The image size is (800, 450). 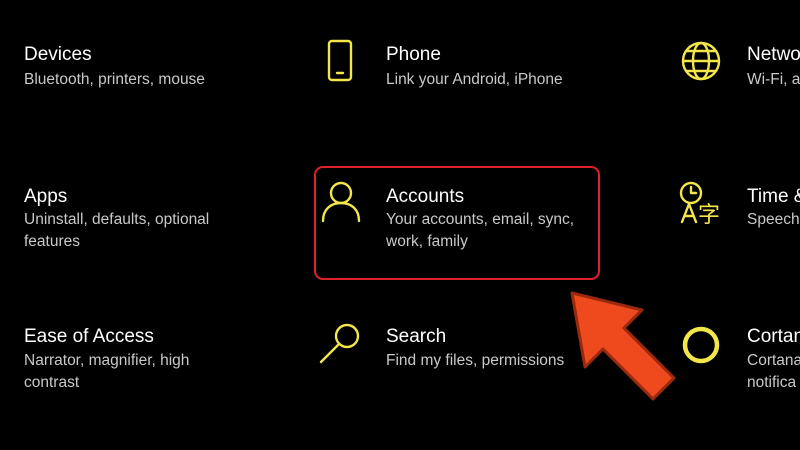 I want to click on time-language-icon: 字, so click(x=699, y=203).